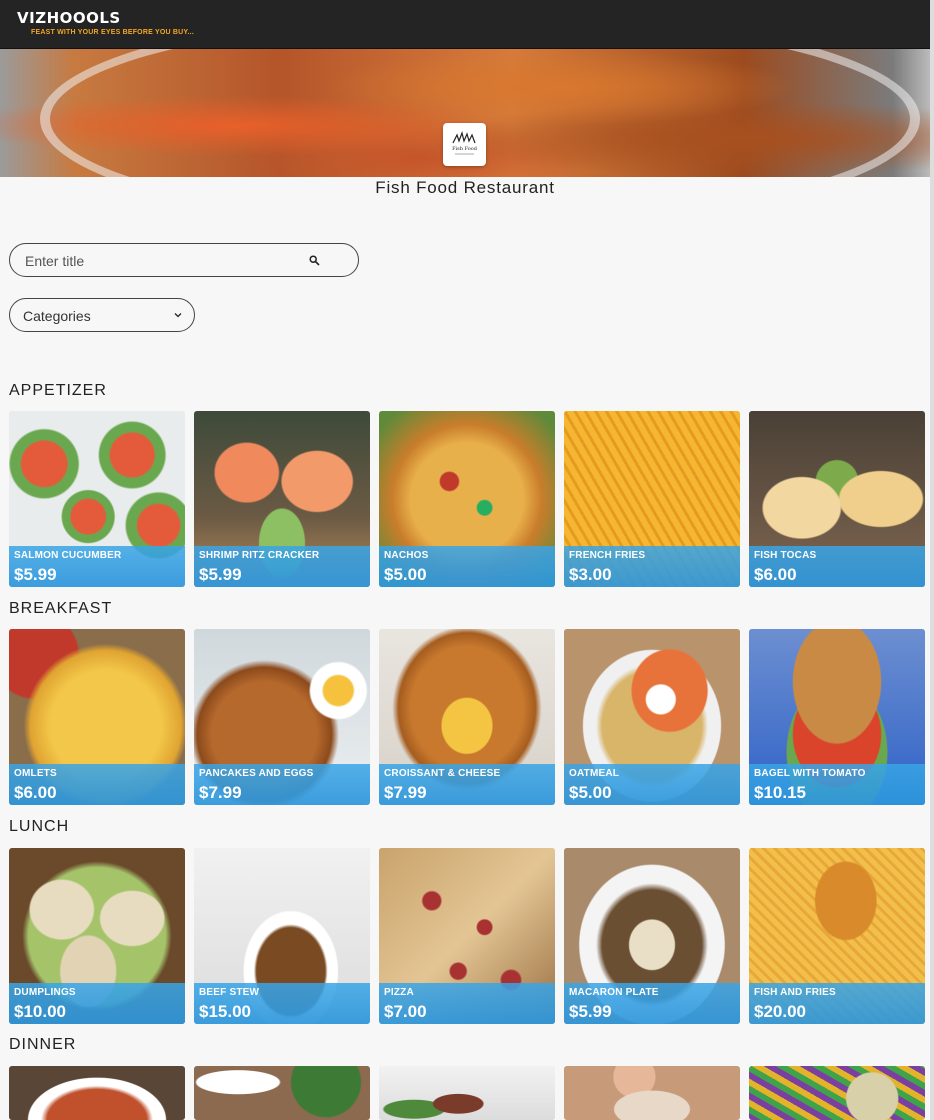 Image resolution: width=934 pixels, height=1120 pixels. I want to click on item-name: DUMPLINGS, so click(45, 992).